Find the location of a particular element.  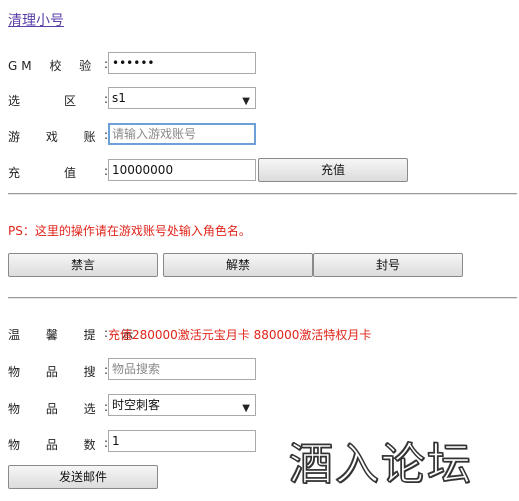

zone-select: s1 ▼ is located at coordinates (182, 98).